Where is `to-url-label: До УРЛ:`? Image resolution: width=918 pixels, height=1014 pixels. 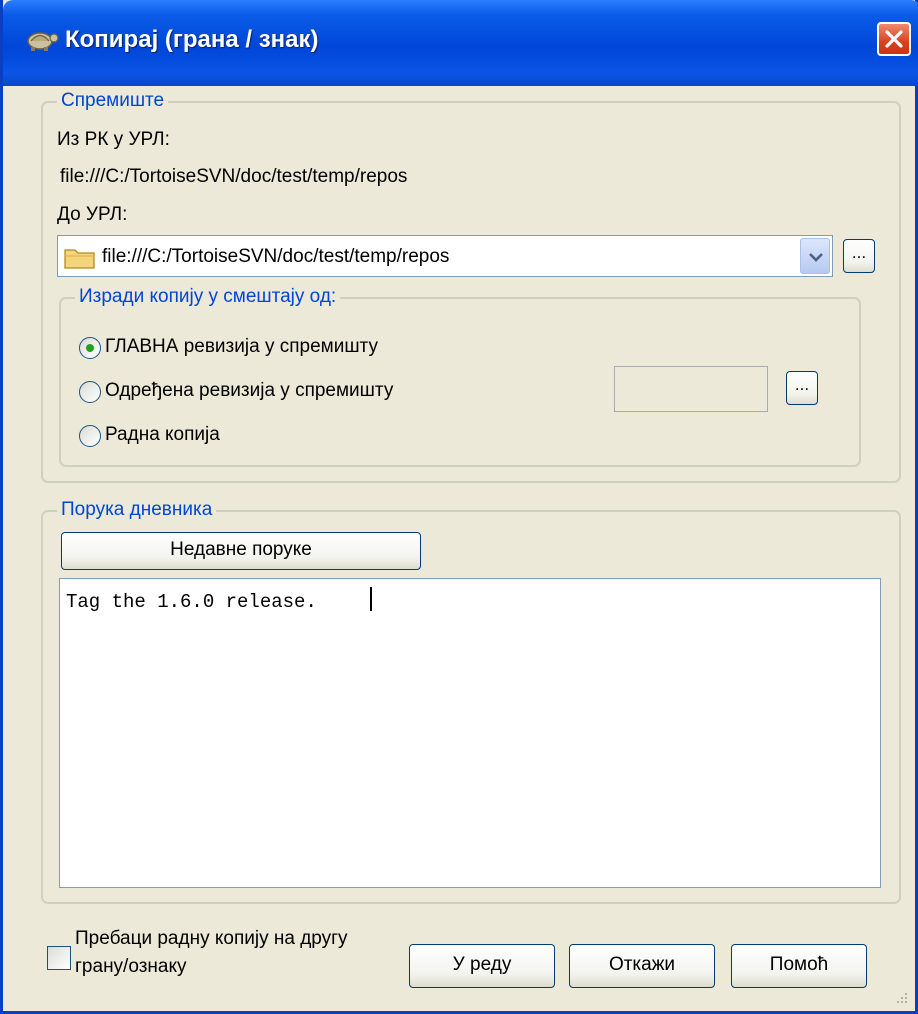
to-url-label: До УРЛ: is located at coordinates (92, 214).